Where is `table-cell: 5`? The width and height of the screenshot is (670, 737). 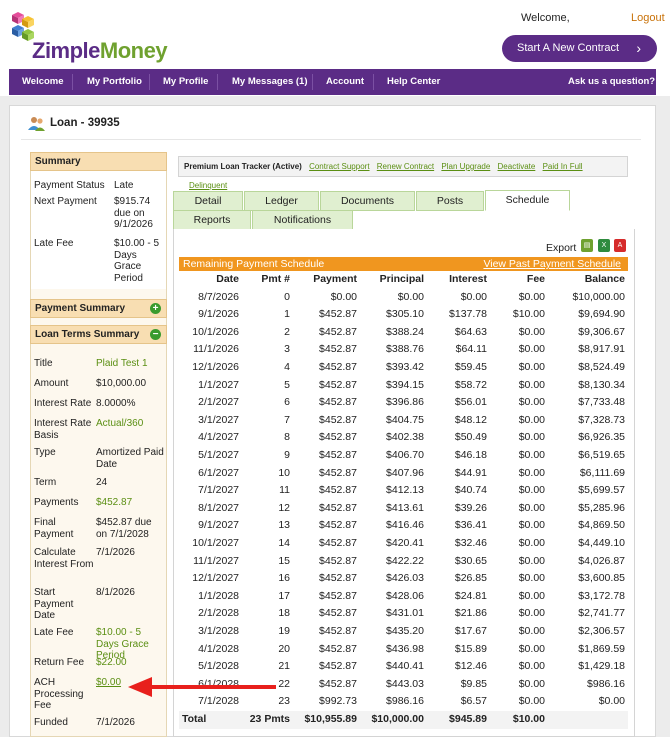
table-cell: 5 is located at coordinates (287, 384).